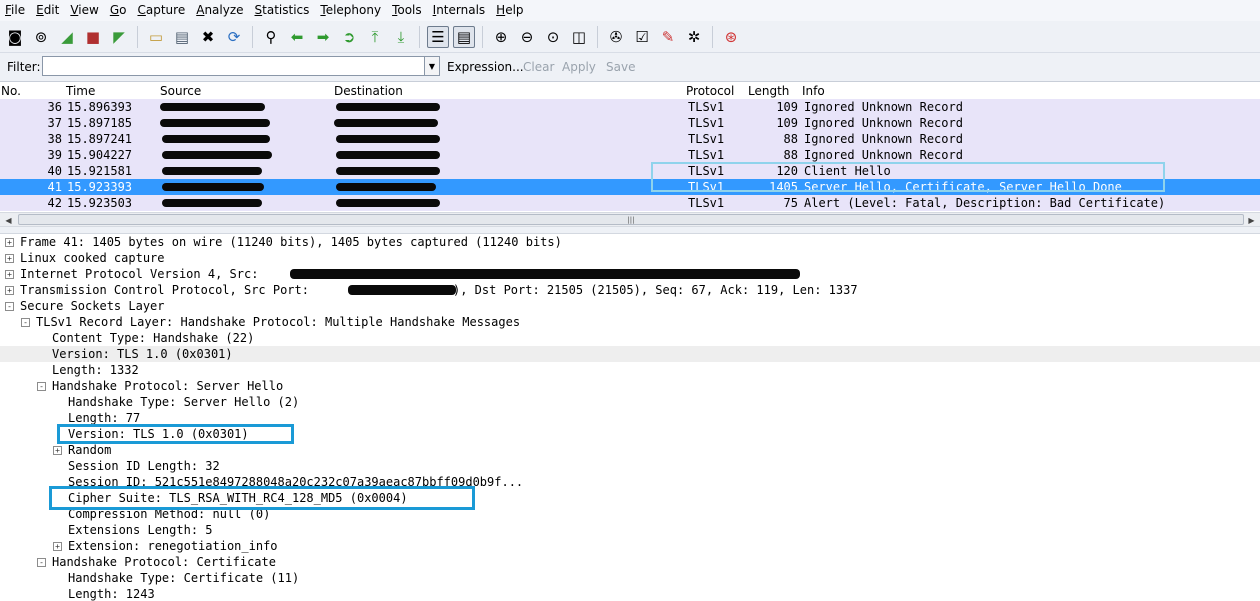  I want to click on options-icon: ⊚, so click(41, 37).